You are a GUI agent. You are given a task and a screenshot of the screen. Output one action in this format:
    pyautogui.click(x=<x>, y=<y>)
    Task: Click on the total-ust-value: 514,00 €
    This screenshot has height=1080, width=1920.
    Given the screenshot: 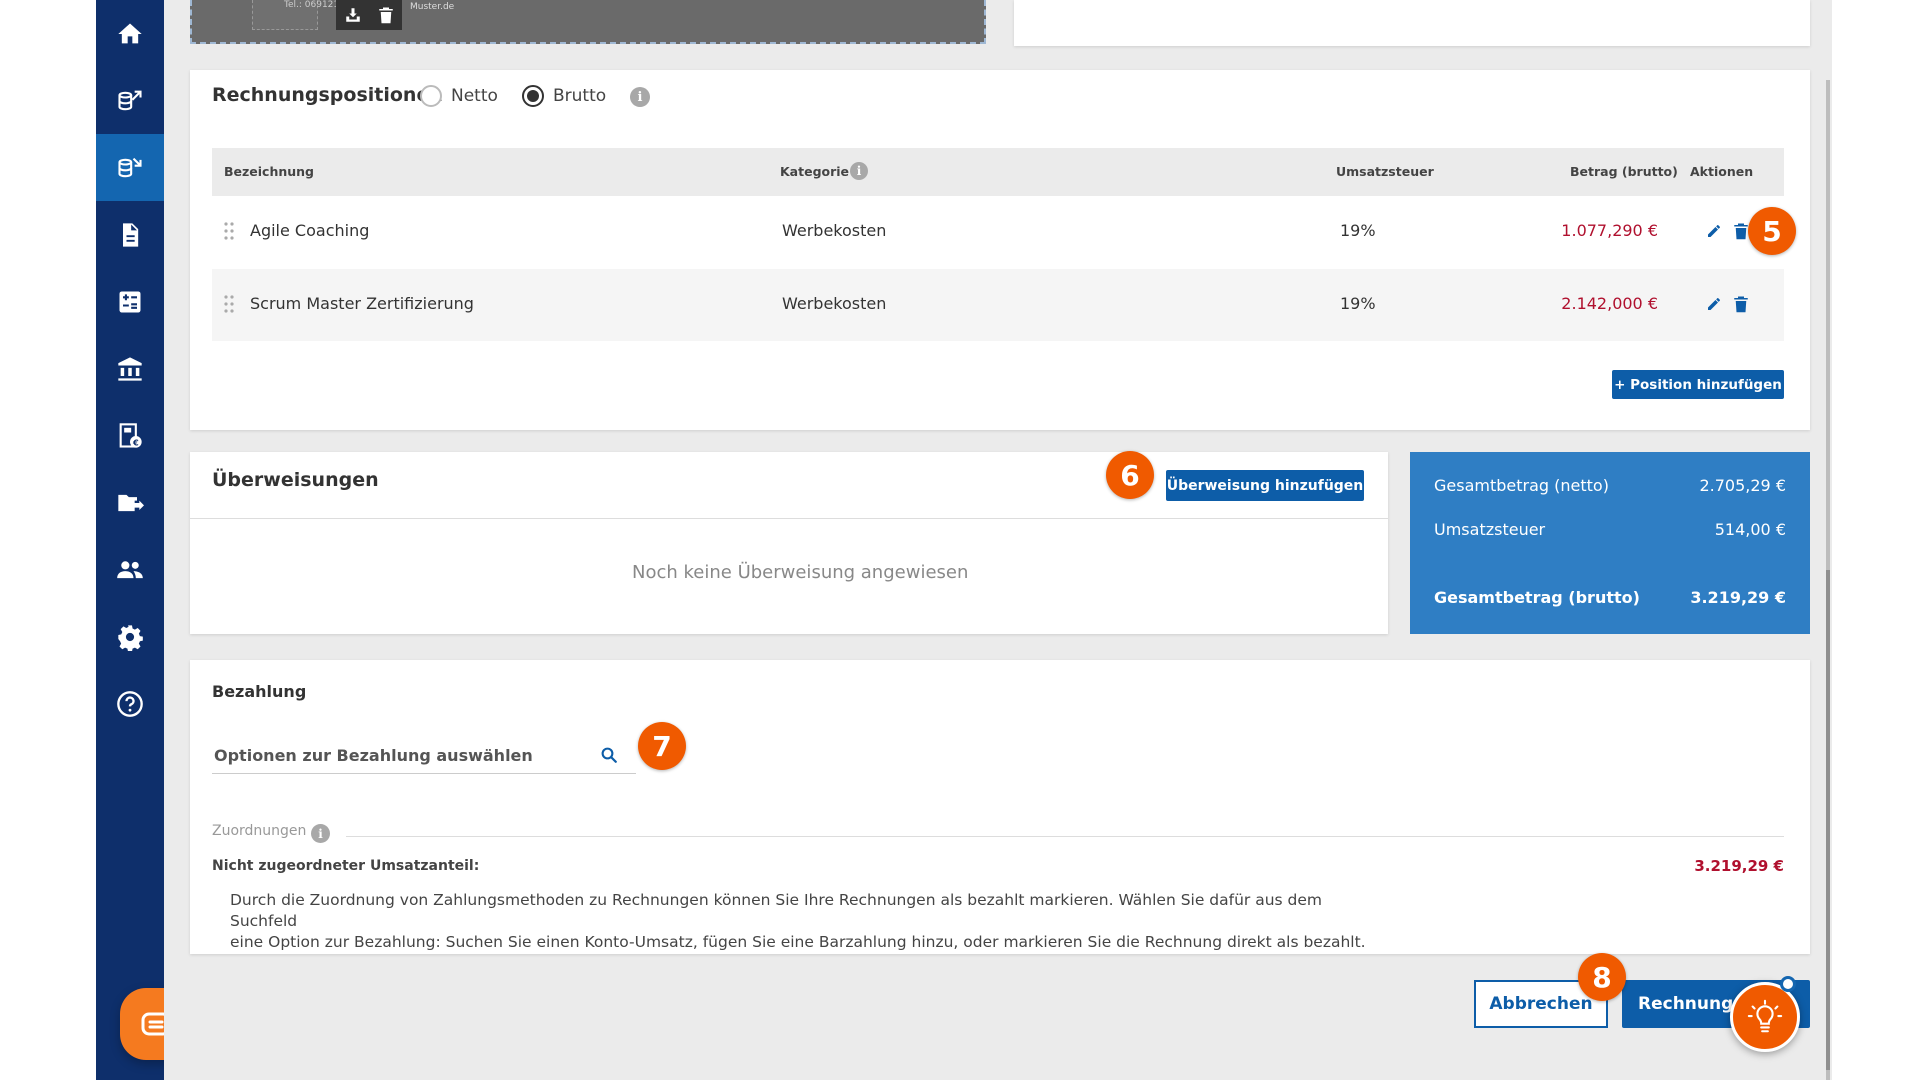 What is the action you would take?
    pyautogui.click(x=1750, y=529)
    